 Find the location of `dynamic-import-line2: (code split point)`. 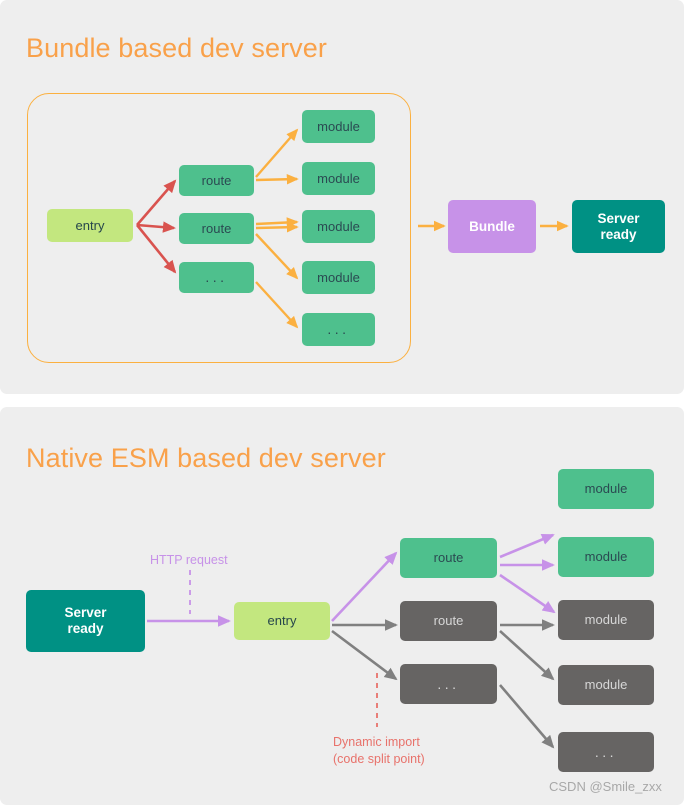

dynamic-import-line2: (code split point) is located at coordinates (379, 758).